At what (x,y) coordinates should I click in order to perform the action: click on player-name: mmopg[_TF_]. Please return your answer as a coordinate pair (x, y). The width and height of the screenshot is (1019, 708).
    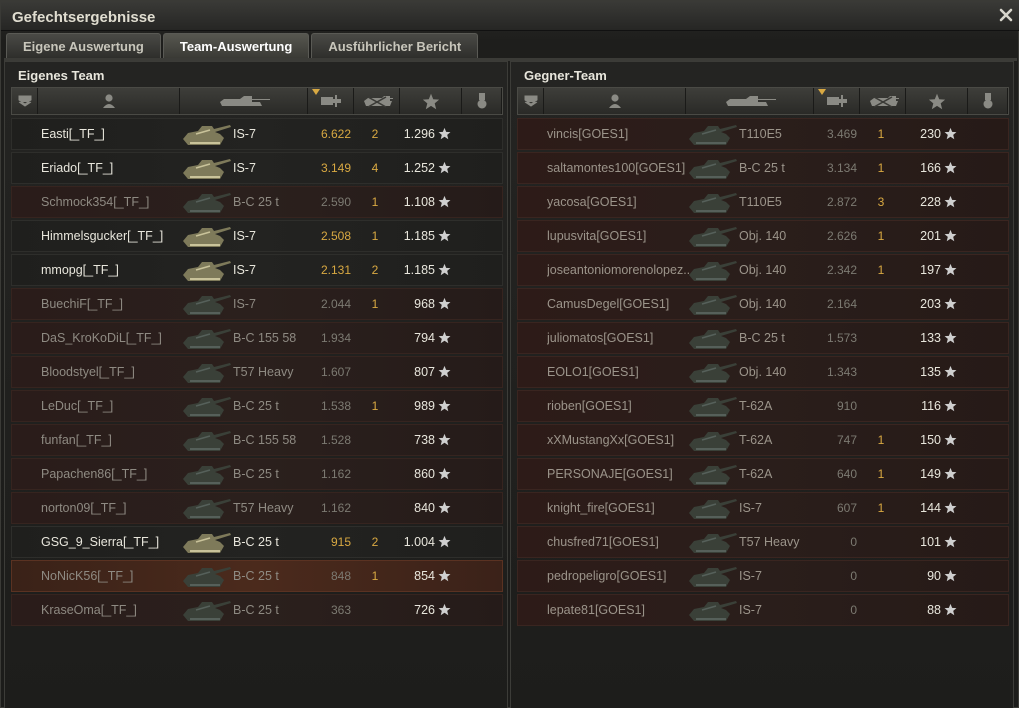
    Looking at the image, I should click on (80, 270).